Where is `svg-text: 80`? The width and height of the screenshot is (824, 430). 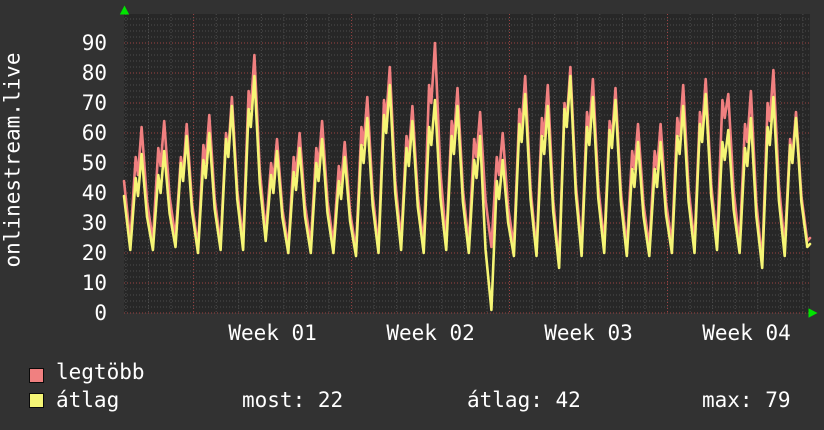
svg-text: 80 is located at coordinates (94, 73).